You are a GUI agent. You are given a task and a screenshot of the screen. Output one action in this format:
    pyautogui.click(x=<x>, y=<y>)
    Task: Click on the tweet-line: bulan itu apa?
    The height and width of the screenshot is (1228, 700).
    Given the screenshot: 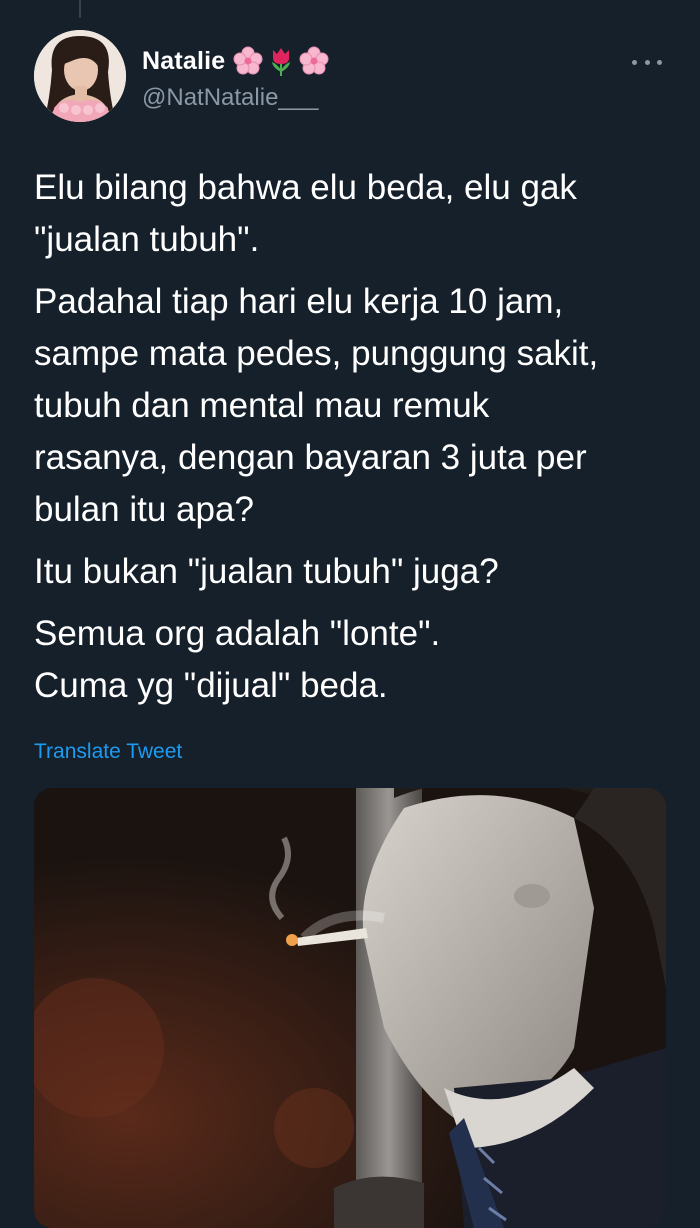 What is the action you would take?
    pyautogui.click(x=144, y=509)
    